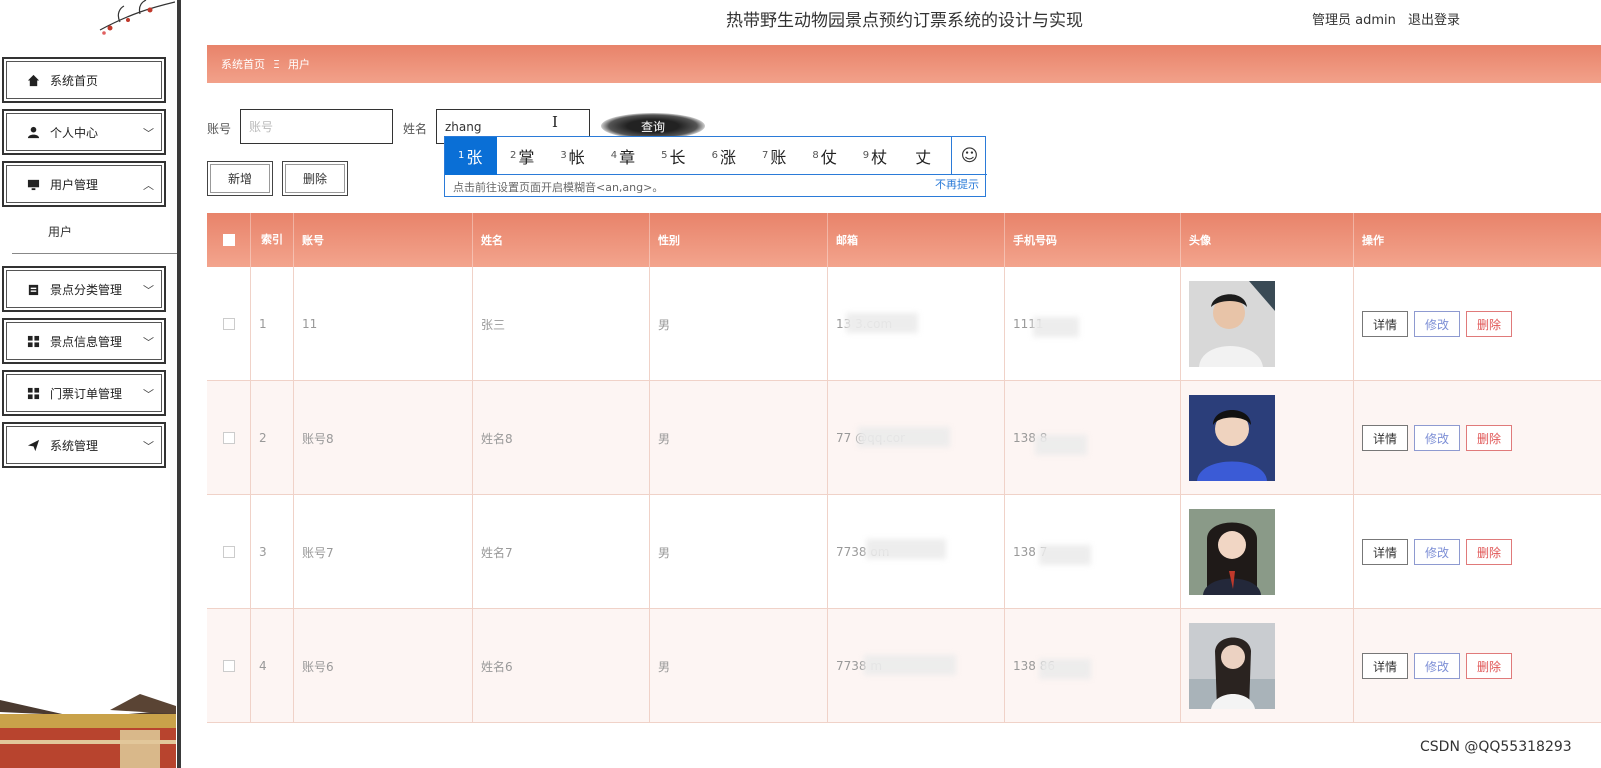 The image size is (1601, 768). What do you see at coordinates (774, 156) in the screenshot?
I see `ime-candidate: 7账` at bounding box center [774, 156].